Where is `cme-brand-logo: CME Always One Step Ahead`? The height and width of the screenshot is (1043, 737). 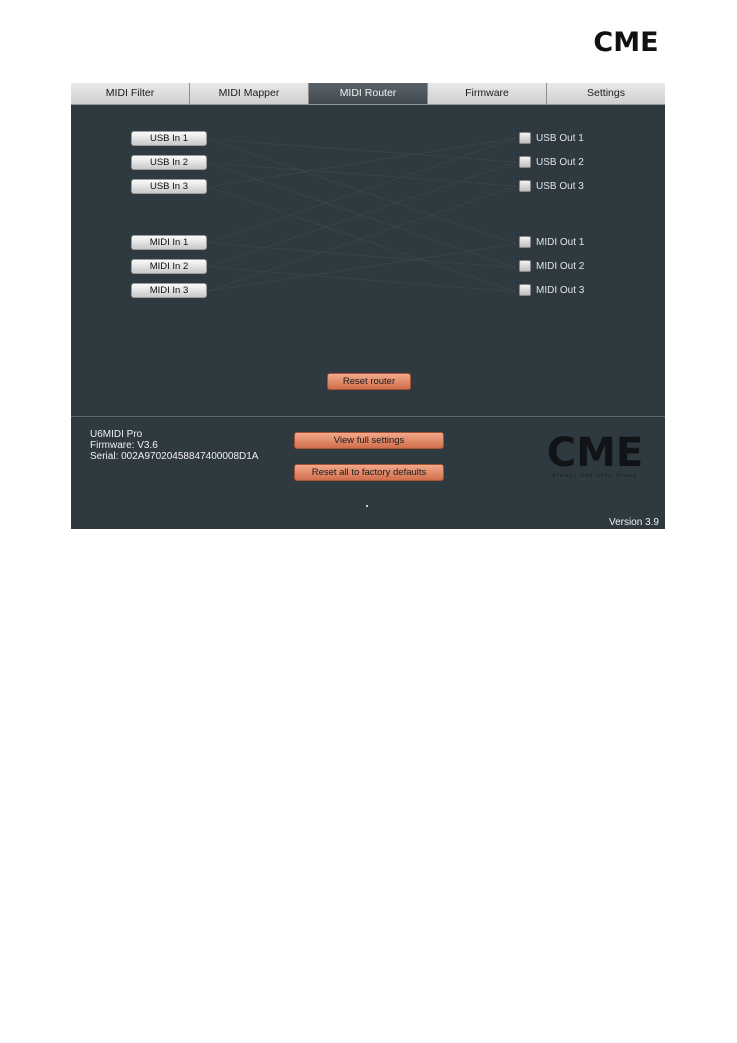 cme-brand-logo: CME Always One Step Ahead is located at coordinates (595, 457).